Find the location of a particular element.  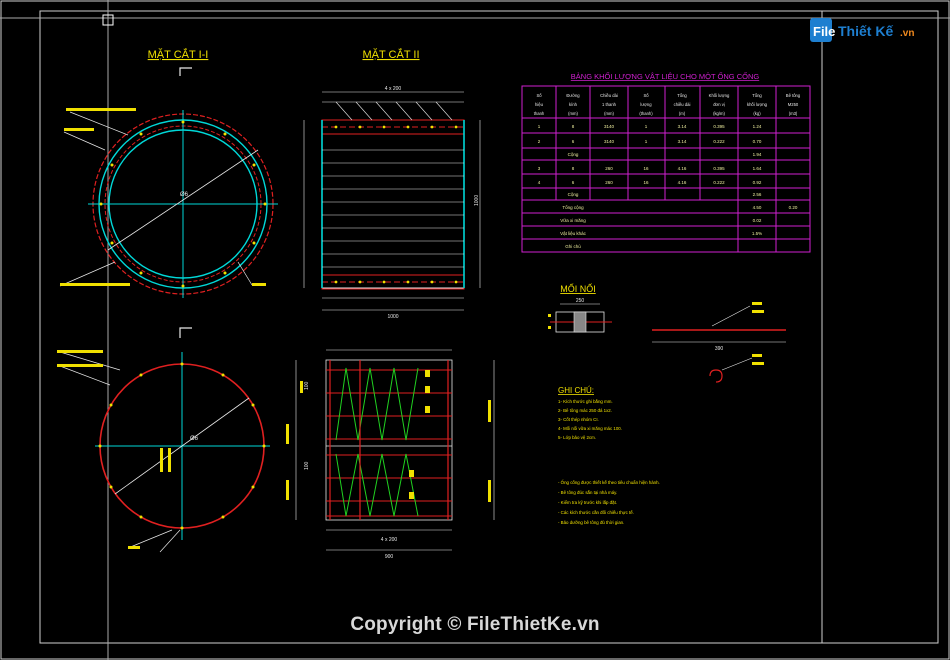

joint-title: MỐI NỐI is located at coordinates (578, 288).